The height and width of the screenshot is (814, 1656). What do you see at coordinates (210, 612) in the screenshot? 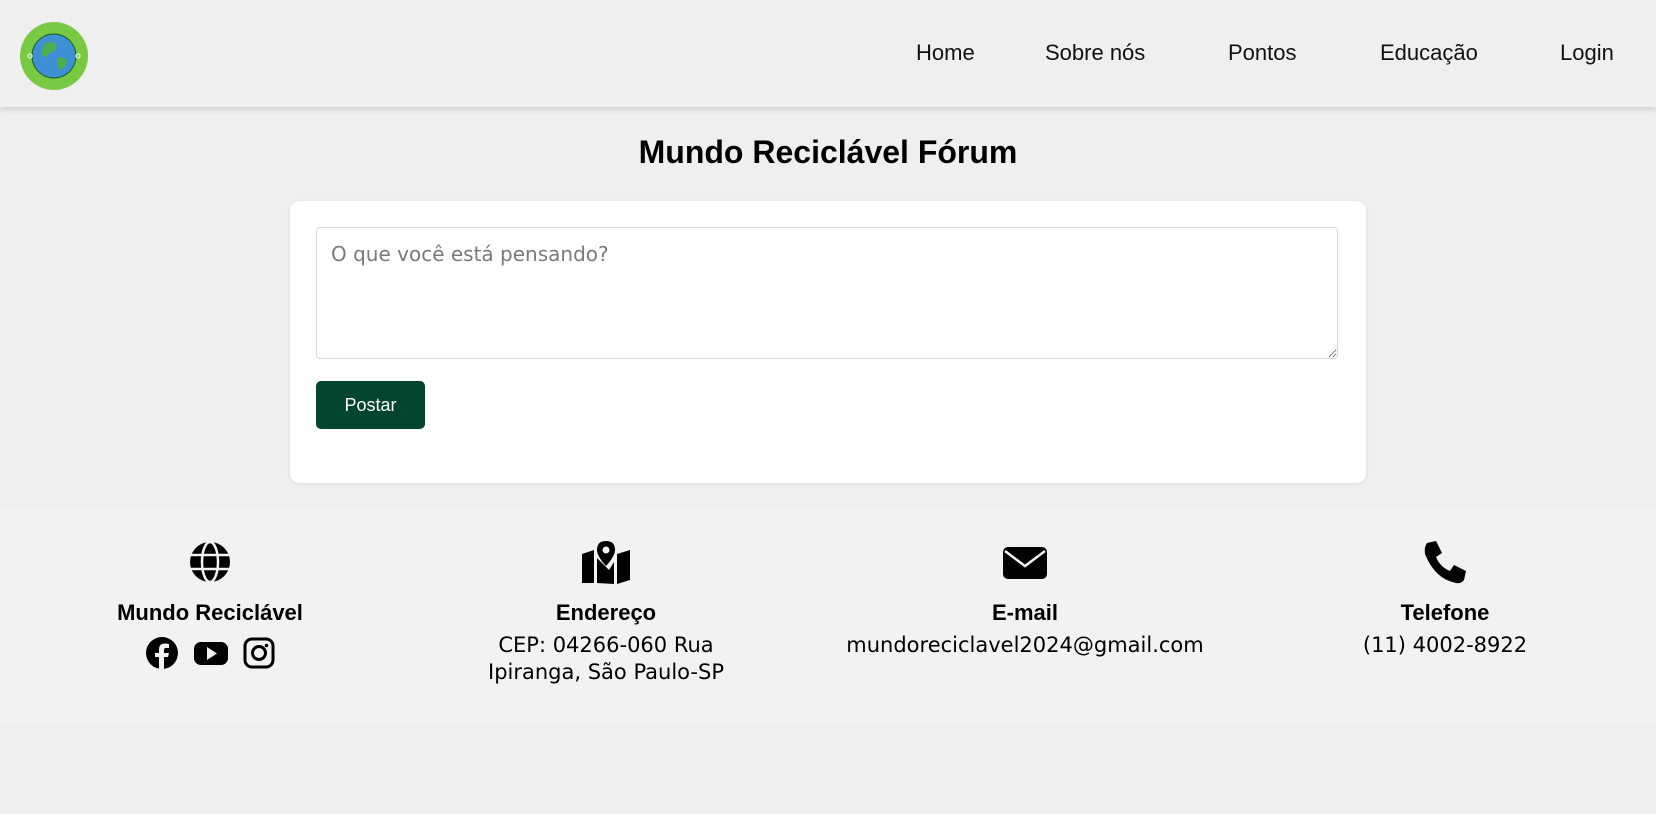
I see `footer-brand-heading: Mundo Reciclável` at bounding box center [210, 612].